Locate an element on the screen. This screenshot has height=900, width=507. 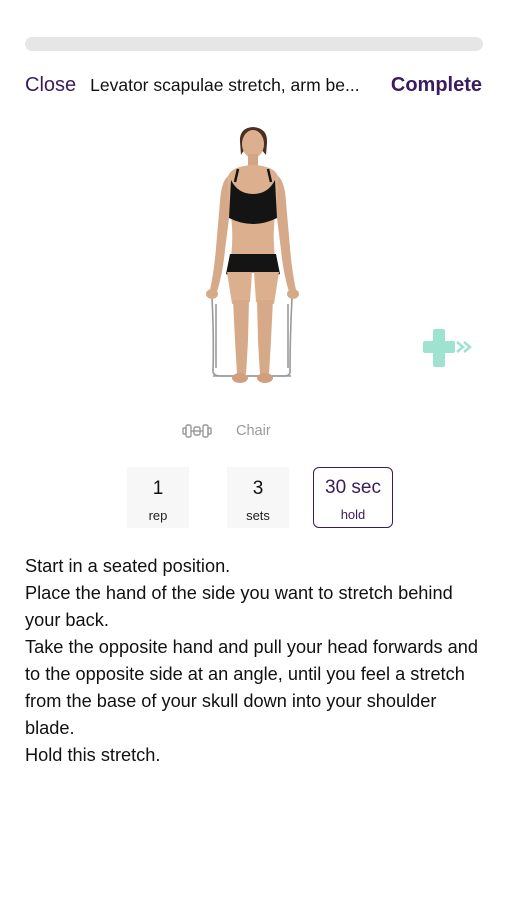
sets-unit: sets is located at coordinates (258, 515).